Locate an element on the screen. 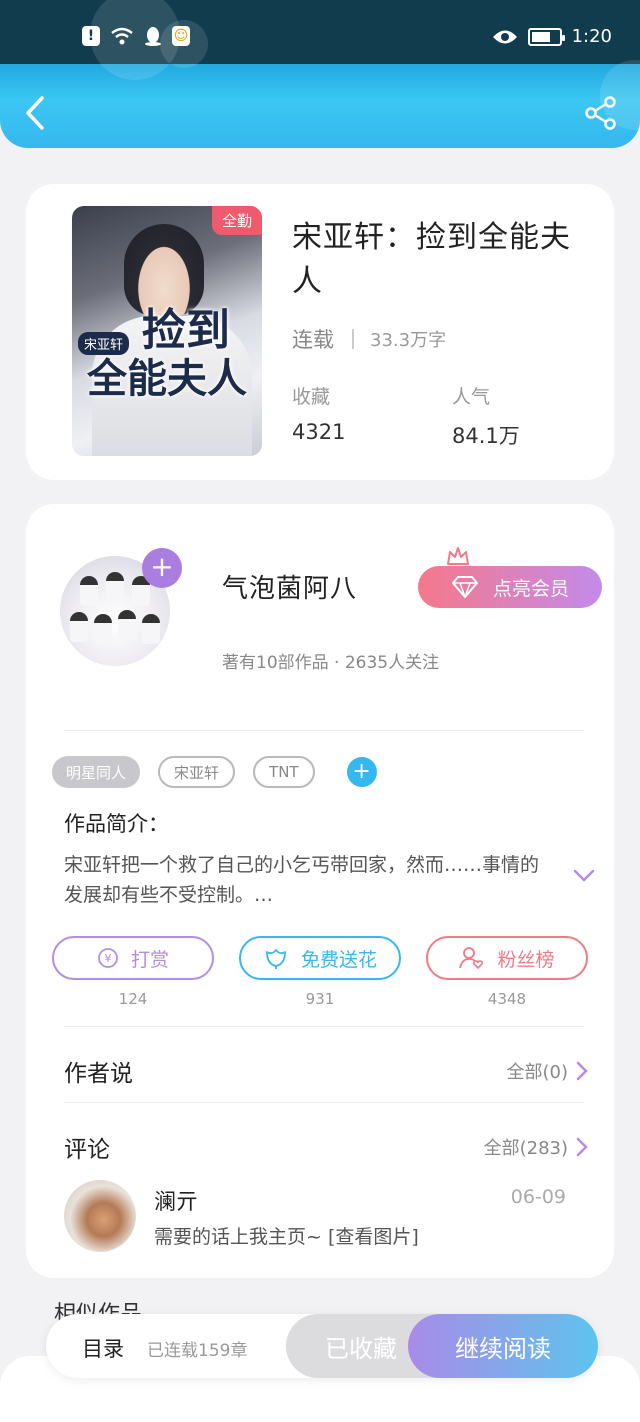 This screenshot has width=640, height=1422. share-icon is located at coordinates (601, 113).